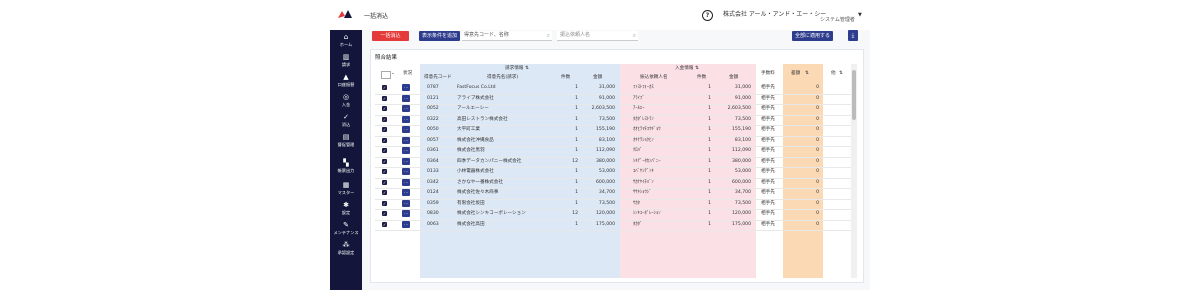  What do you see at coordinates (386, 75) in the screenshot?
I see `select-all-checkbox` at bounding box center [386, 75].